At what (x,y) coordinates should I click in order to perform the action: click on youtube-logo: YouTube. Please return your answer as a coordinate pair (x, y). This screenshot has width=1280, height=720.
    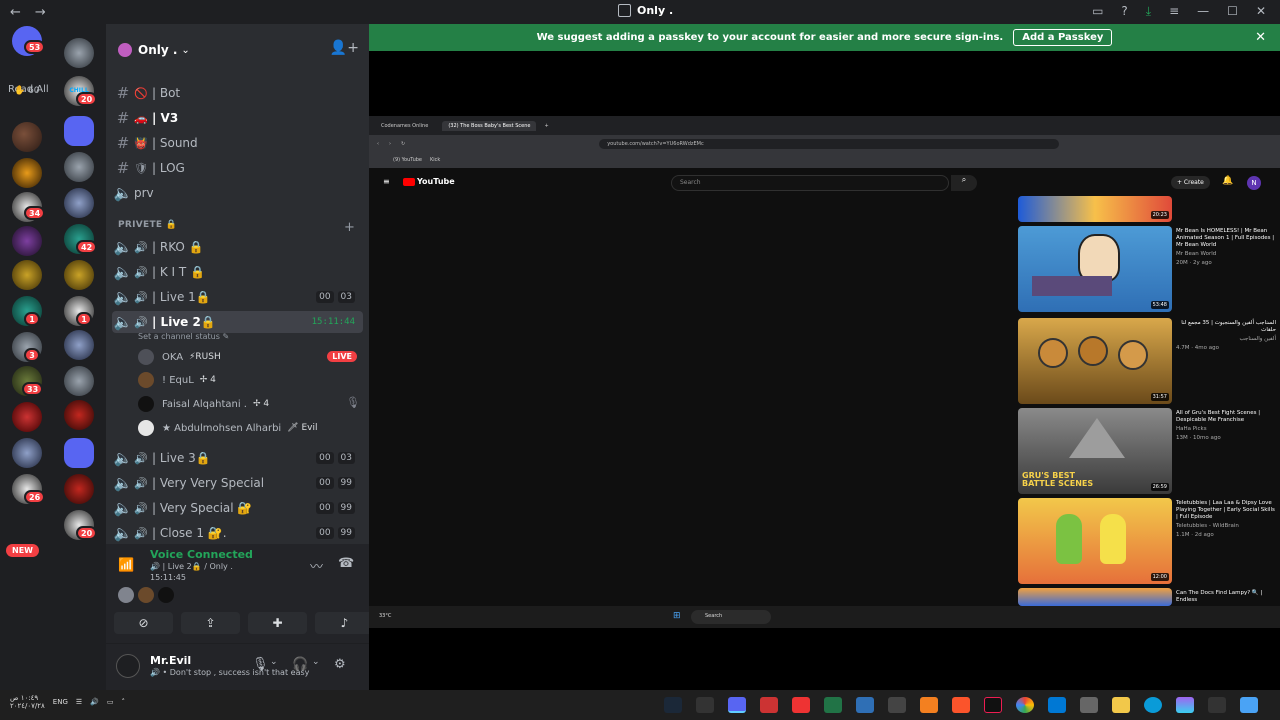
    Looking at the image, I should click on (429, 181).